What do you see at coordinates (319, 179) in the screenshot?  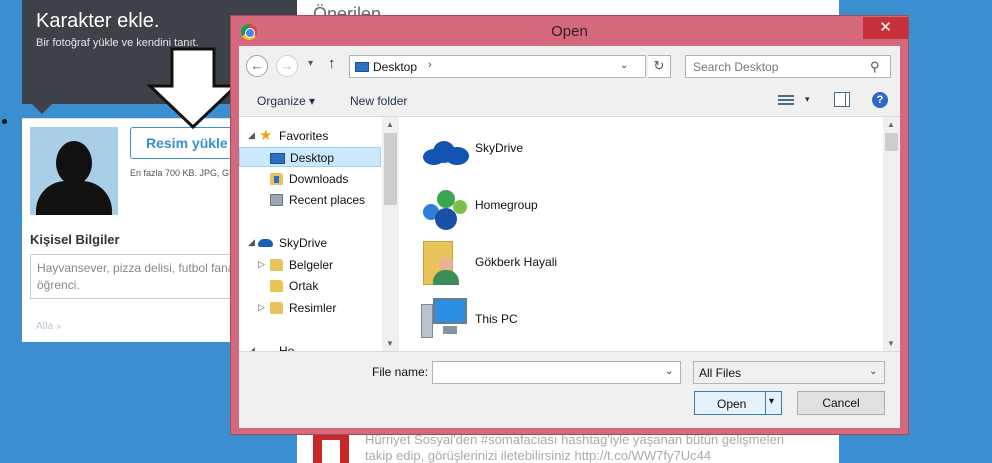 I see `tree-item-label: Downloads` at bounding box center [319, 179].